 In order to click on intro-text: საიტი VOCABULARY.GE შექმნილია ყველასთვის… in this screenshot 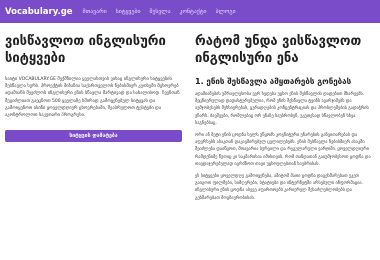, I will do `click(92, 98)`.